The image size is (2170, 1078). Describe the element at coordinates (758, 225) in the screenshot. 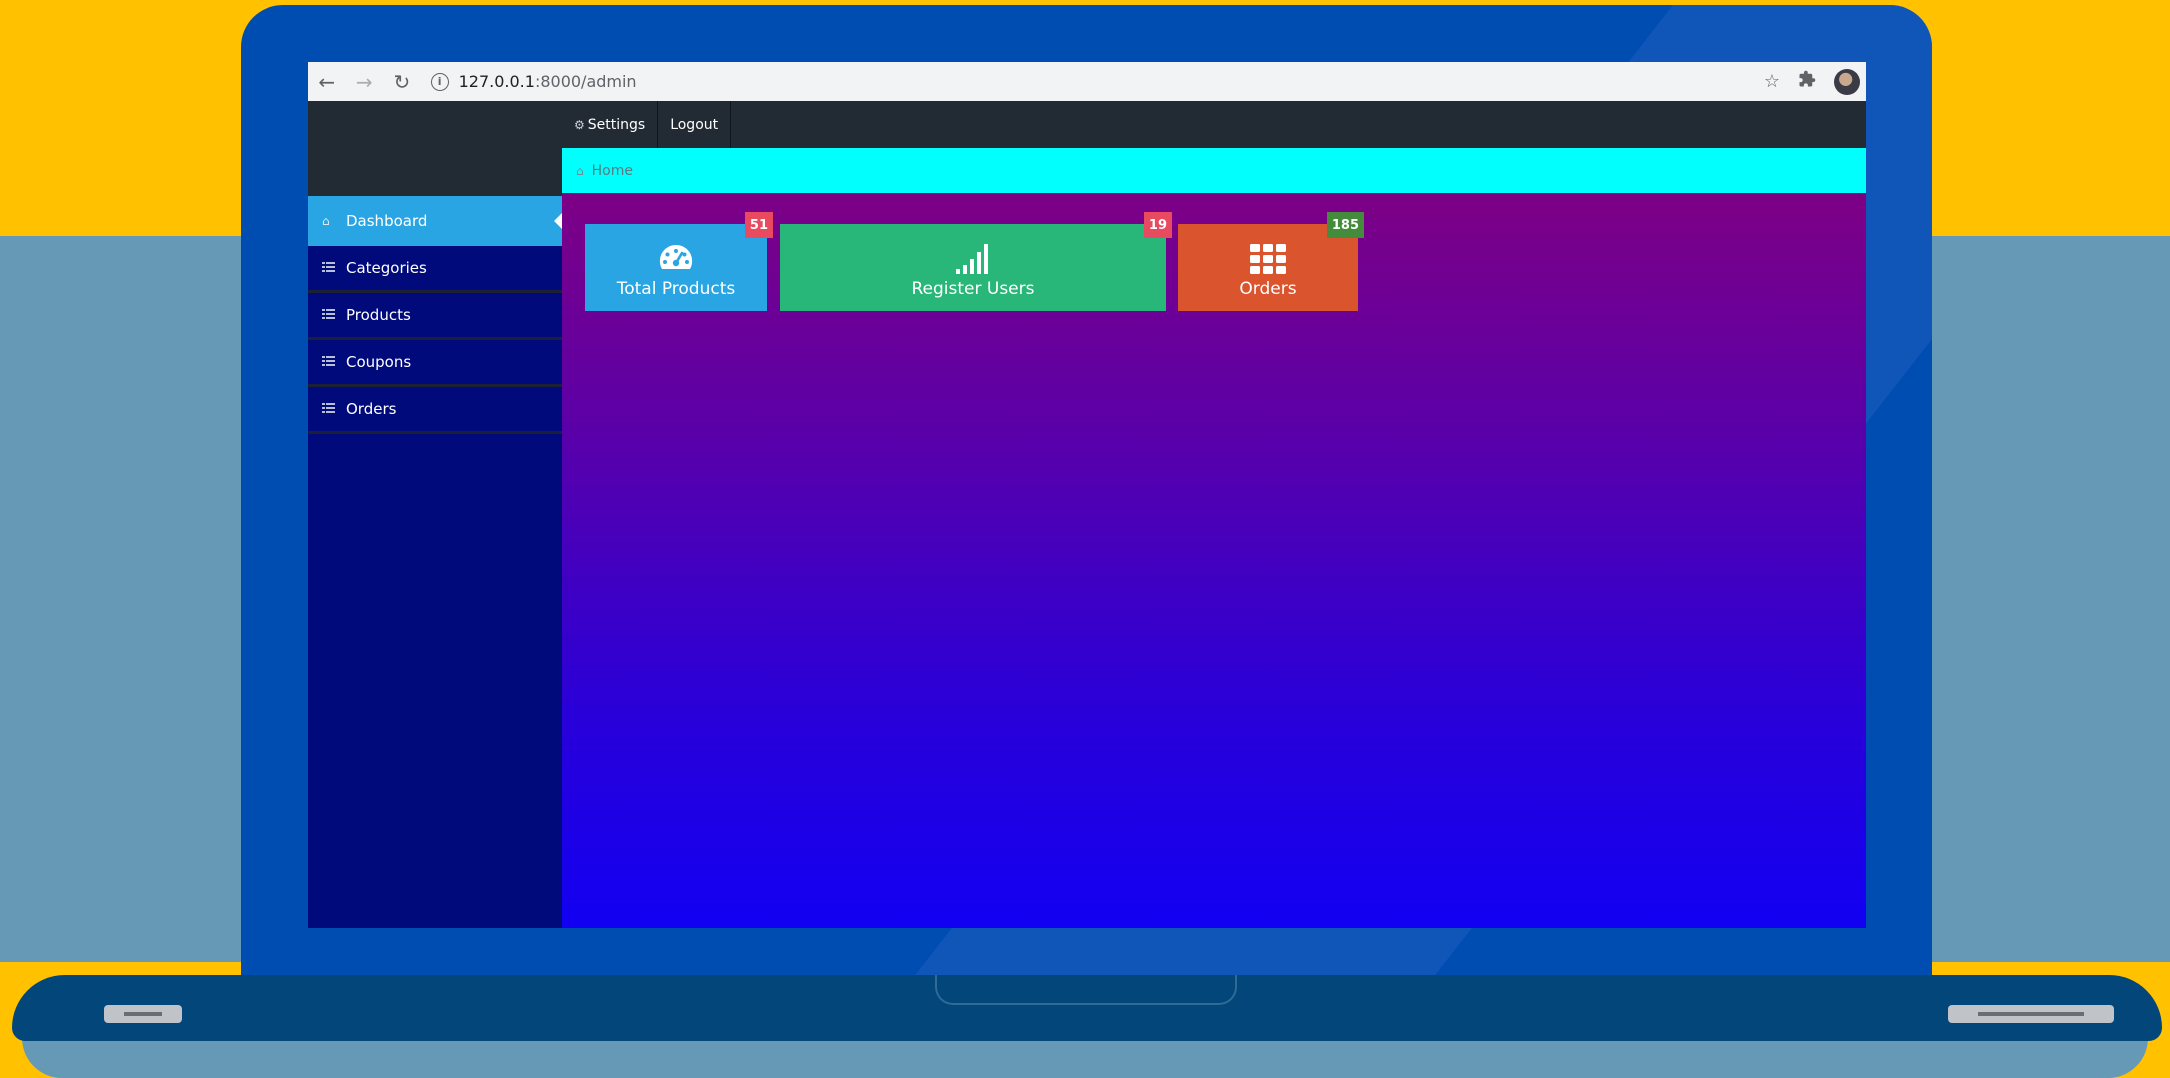

I see `count-badge: 51` at that location.